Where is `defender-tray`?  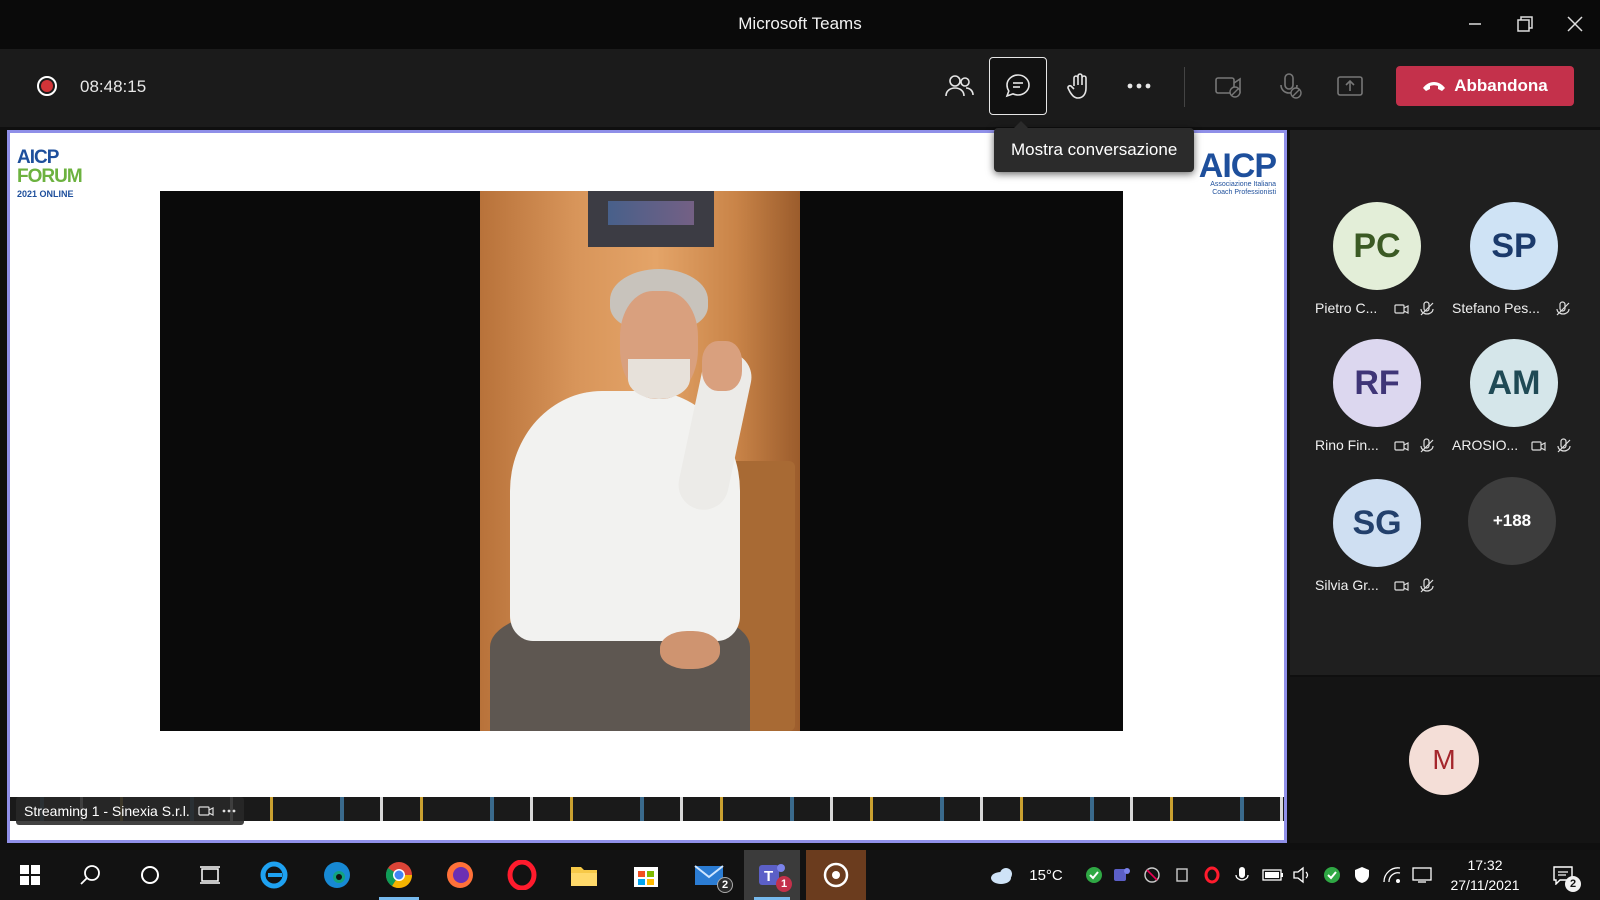 defender-tray is located at coordinates (1362, 875).